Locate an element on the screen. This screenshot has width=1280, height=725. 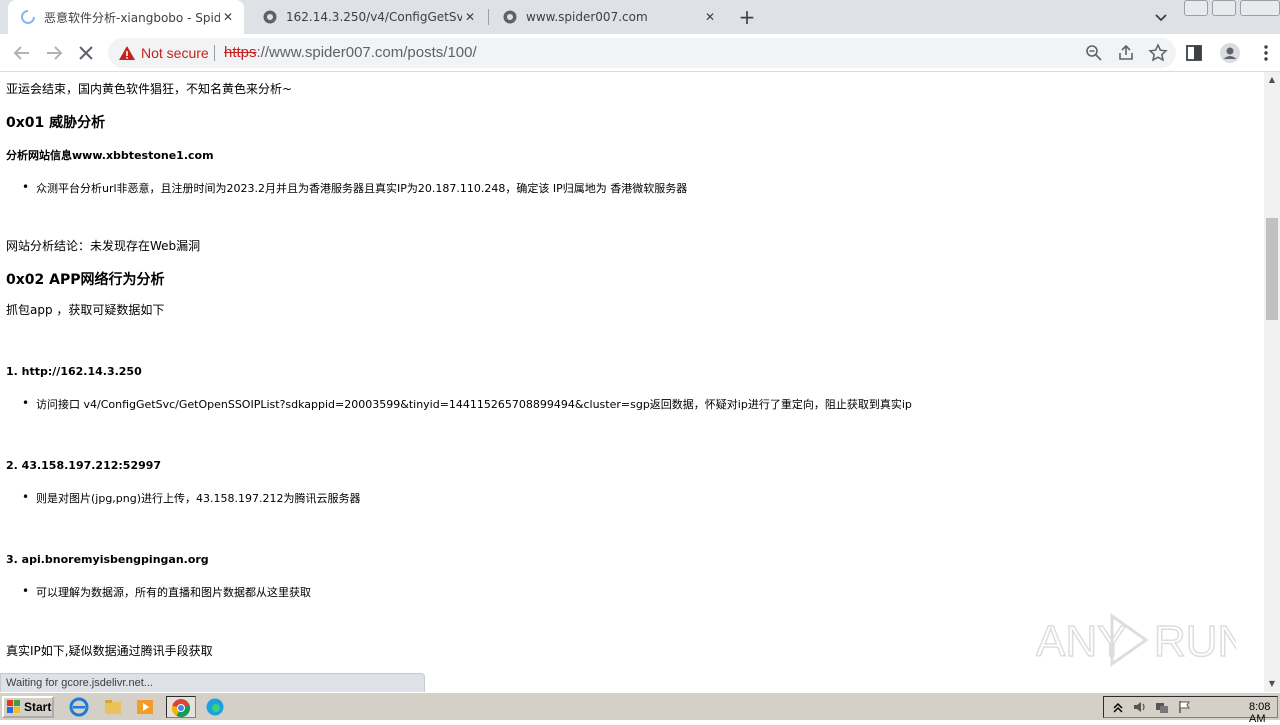
stop-loading-icon is located at coordinates (86, 53).